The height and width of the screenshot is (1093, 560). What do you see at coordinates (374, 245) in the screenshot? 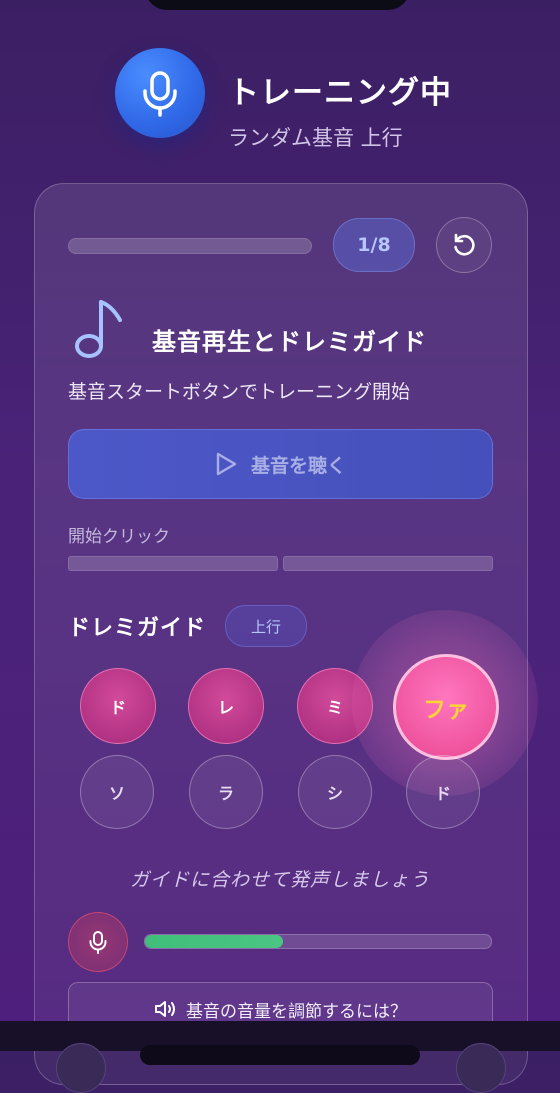
I see `progress-count-badge: 1/8` at bounding box center [374, 245].